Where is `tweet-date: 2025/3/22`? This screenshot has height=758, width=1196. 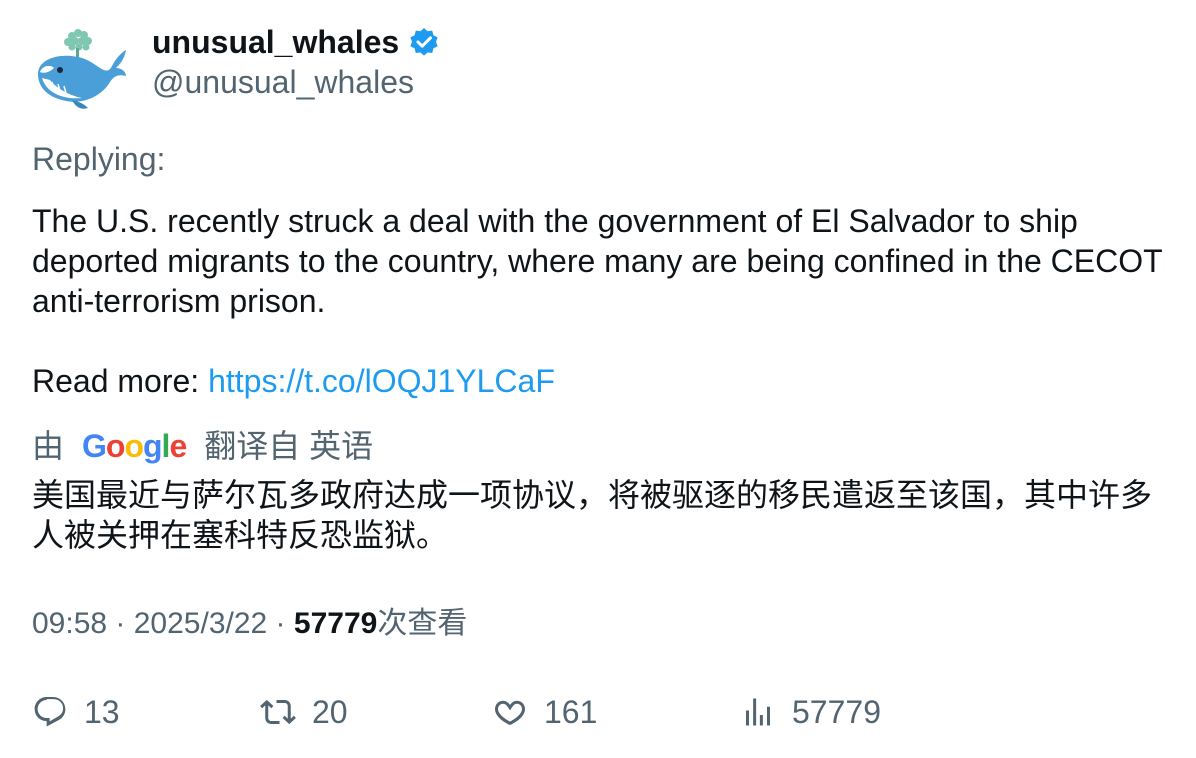
tweet-date: 2025/3/22 is located at coordinates (200, 624).